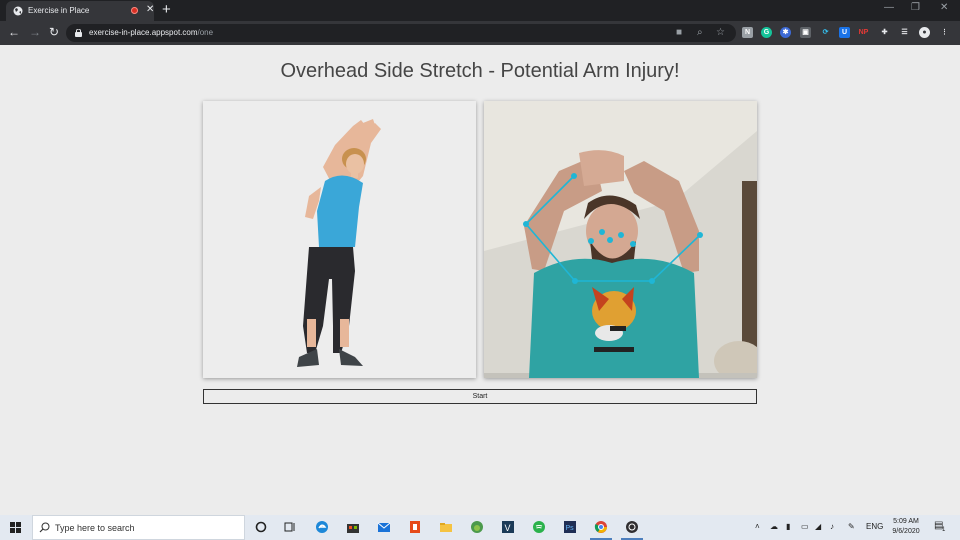  What do you see at coordinates (446, 527) in the screenshot?
I see `file-explorer-icon` at bounding box center [446, 527].